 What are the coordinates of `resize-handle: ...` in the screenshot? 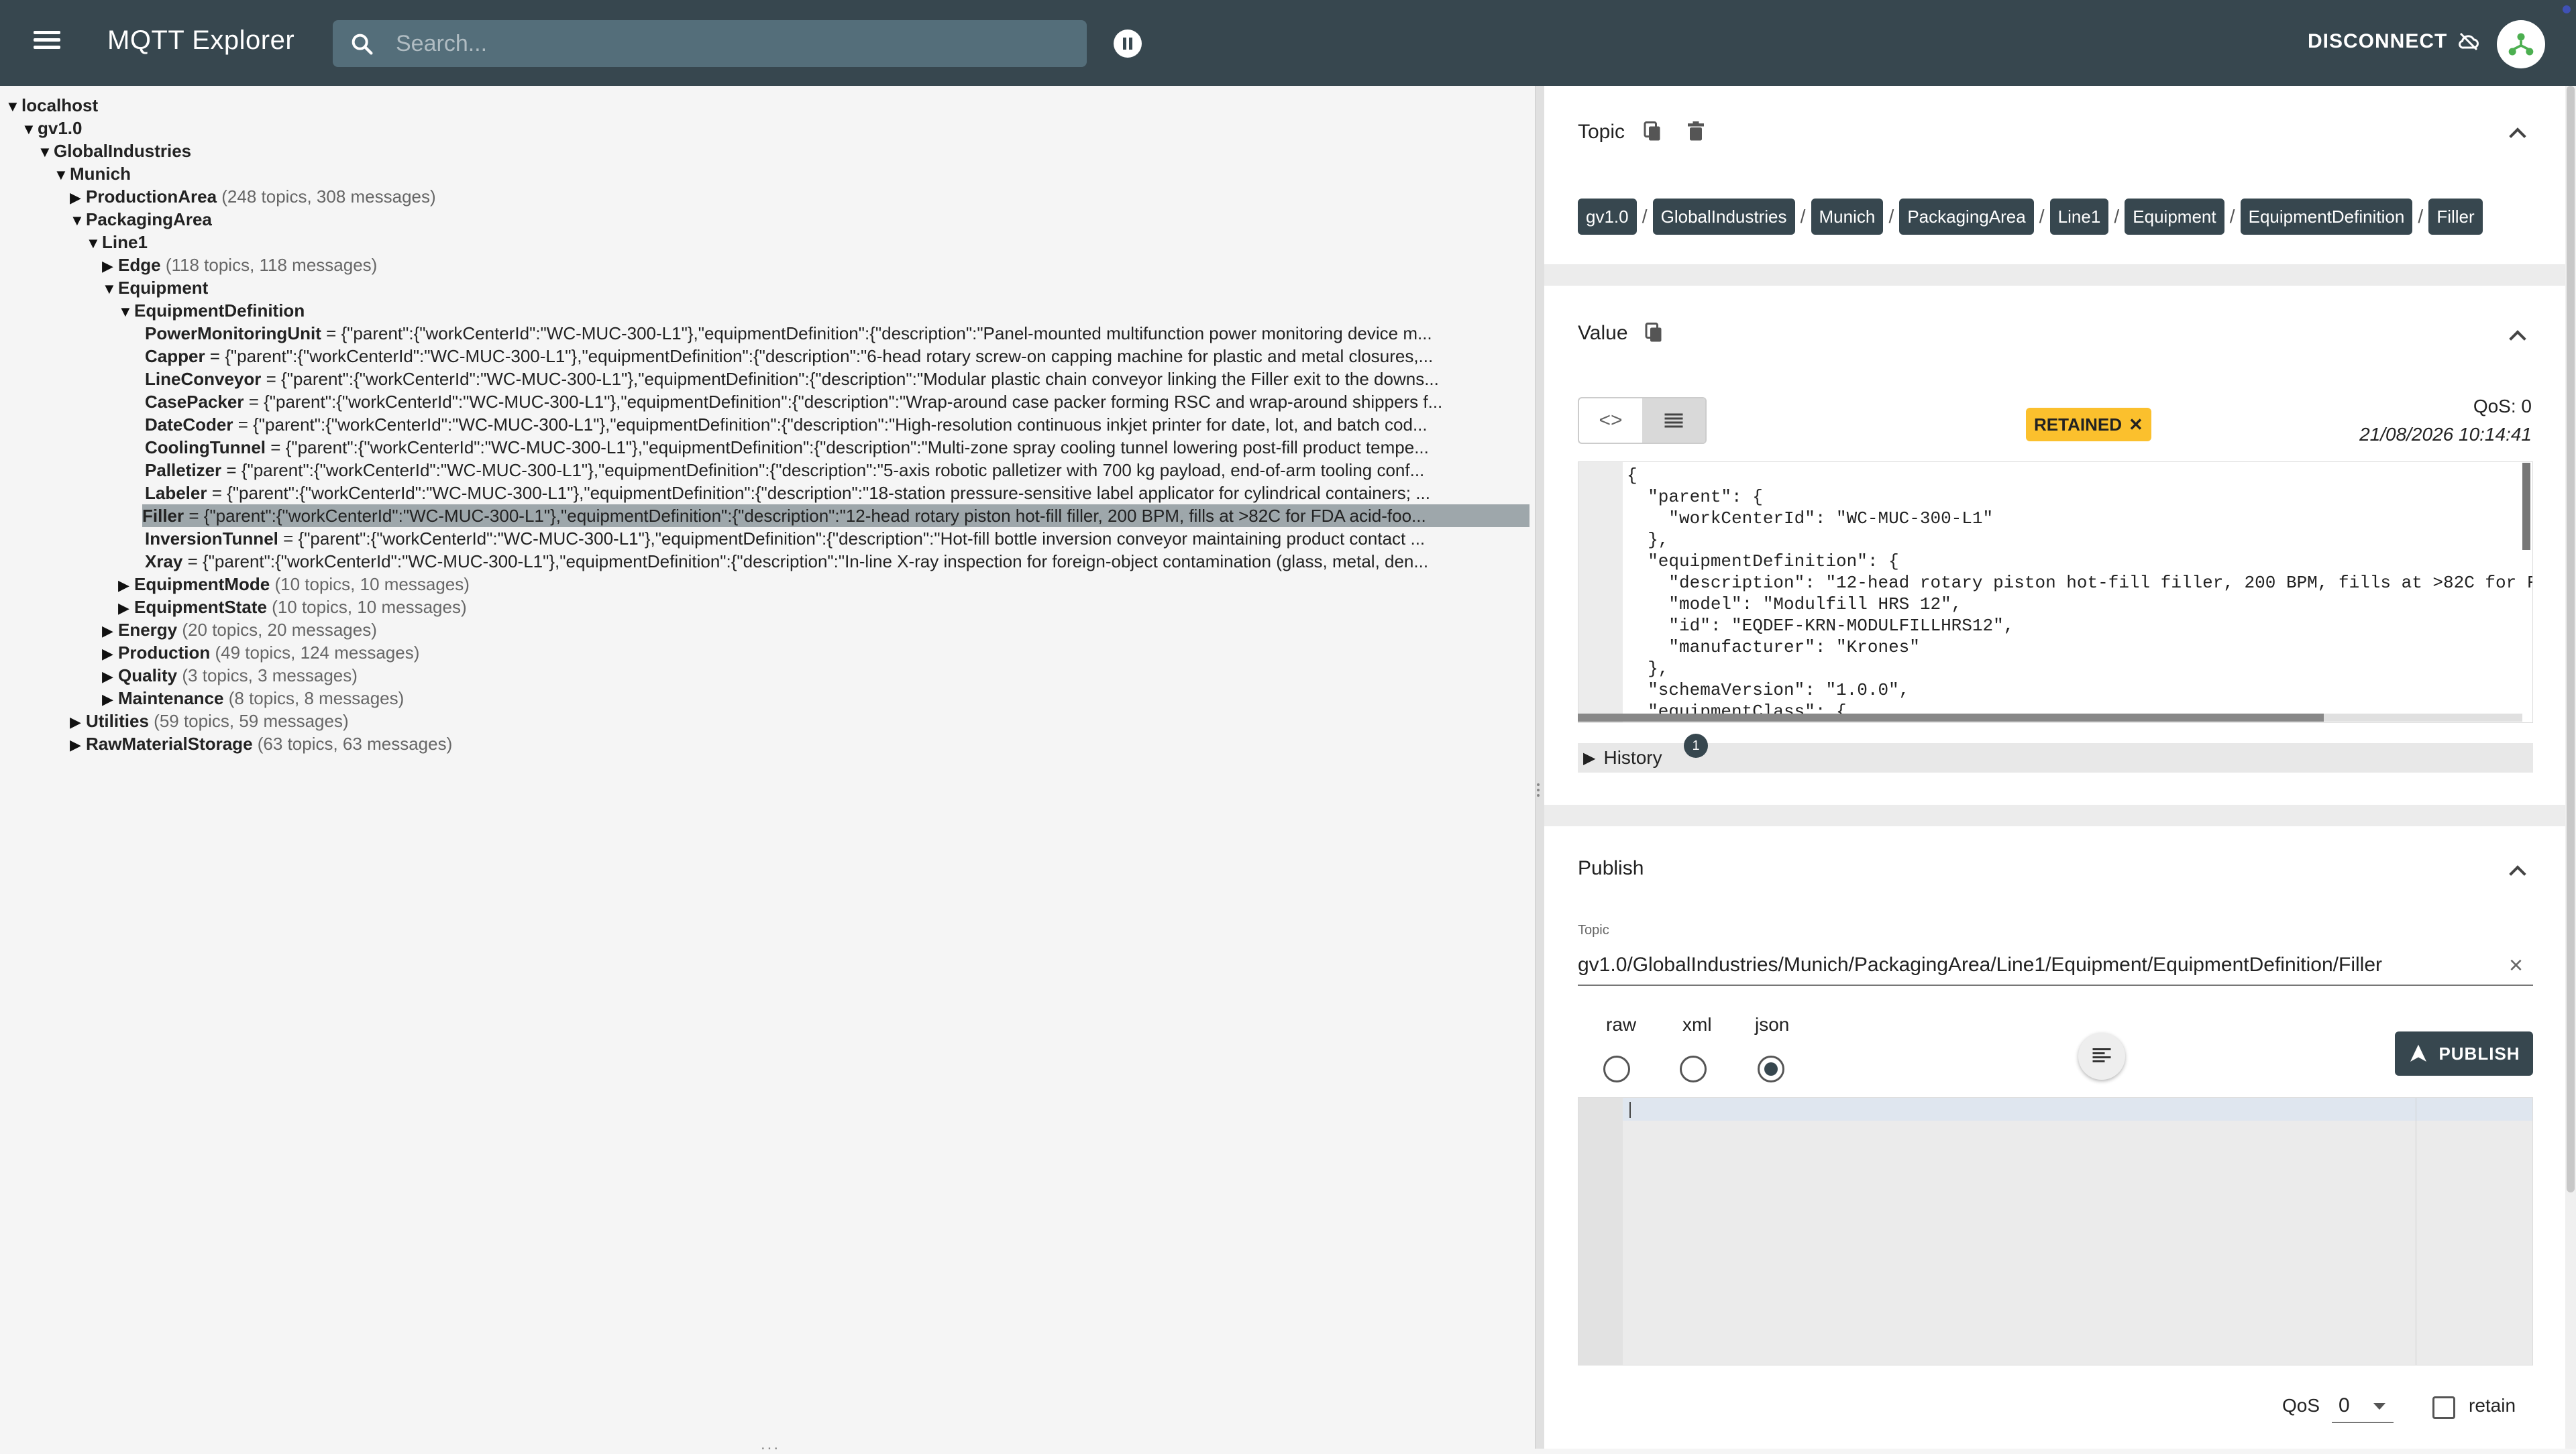 It's located at (770, 1444).